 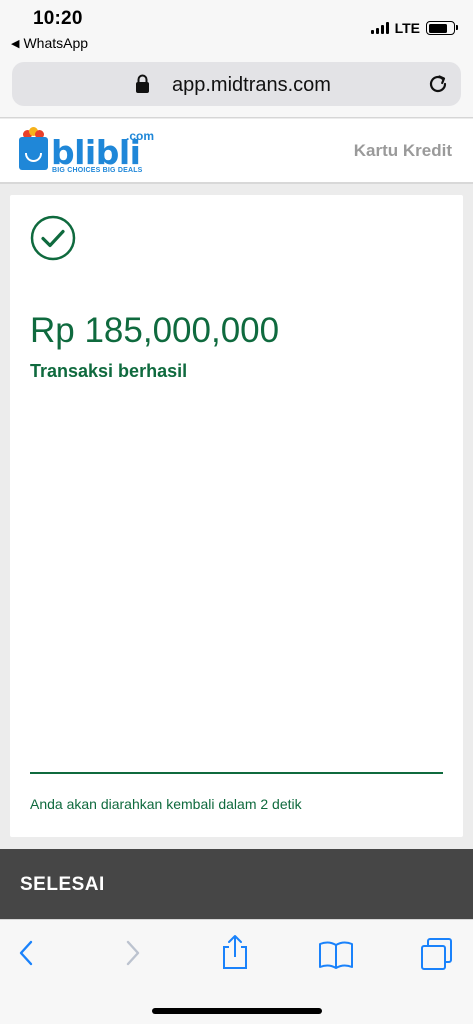 What do you see at coordinates (236, 28) in the screenshot?
I see `status-bar: 10:20 ◀ WhatsApp LTE` at bounding box center [236, 28].